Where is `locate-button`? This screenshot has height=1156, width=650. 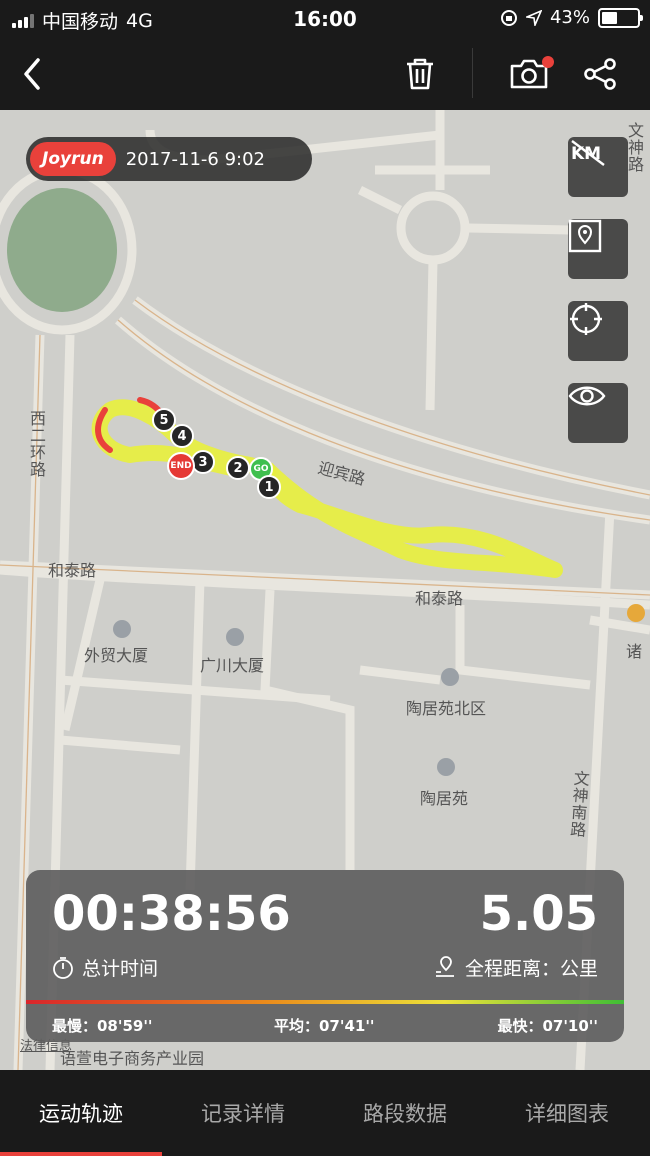
locate-button is located at coordinates (598, 331).